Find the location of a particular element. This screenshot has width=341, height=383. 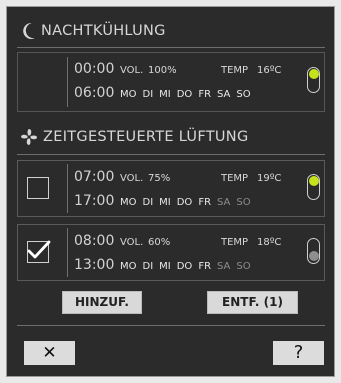

start-time: 00:00 is located at coordinates (94, 69).